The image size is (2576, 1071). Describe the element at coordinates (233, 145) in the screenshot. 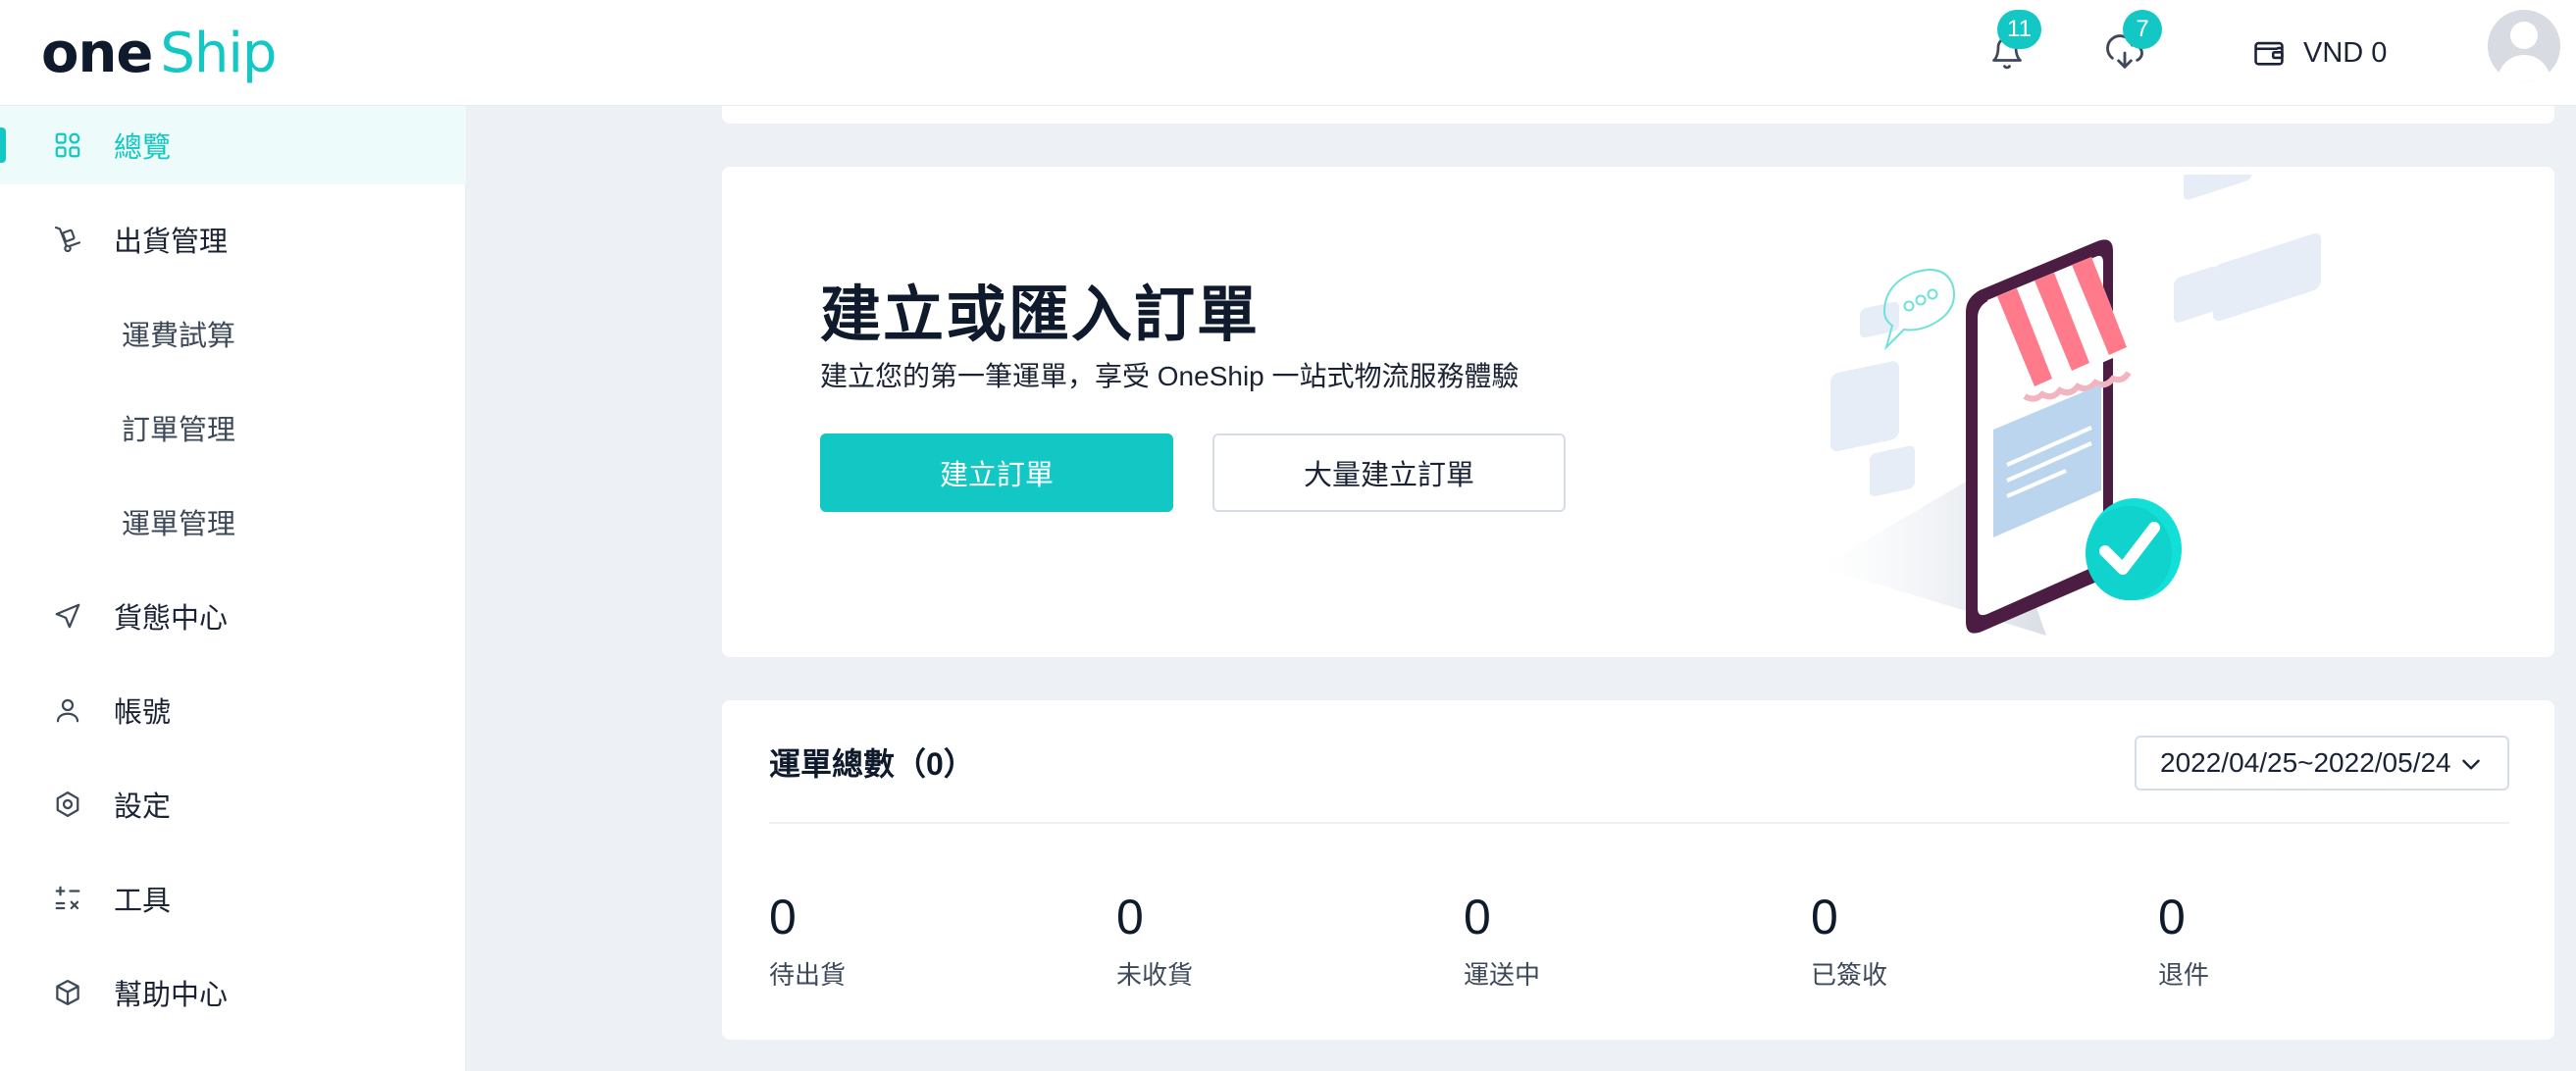

I see `sidebar-item-overview: 總覽` at that location.